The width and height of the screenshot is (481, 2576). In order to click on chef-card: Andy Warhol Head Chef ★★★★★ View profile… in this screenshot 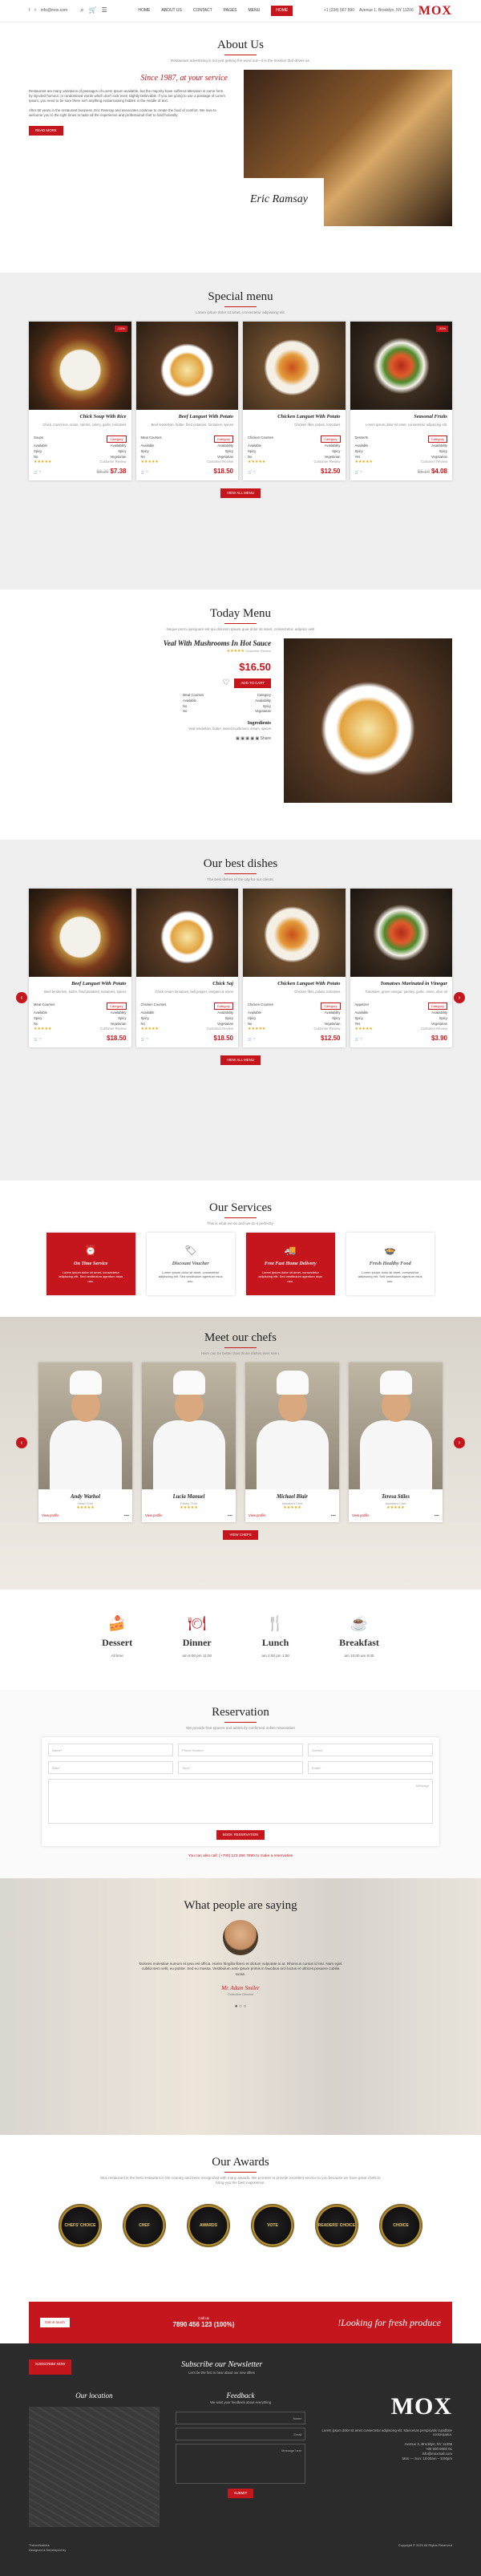, I will do `click(85, 1443)`.